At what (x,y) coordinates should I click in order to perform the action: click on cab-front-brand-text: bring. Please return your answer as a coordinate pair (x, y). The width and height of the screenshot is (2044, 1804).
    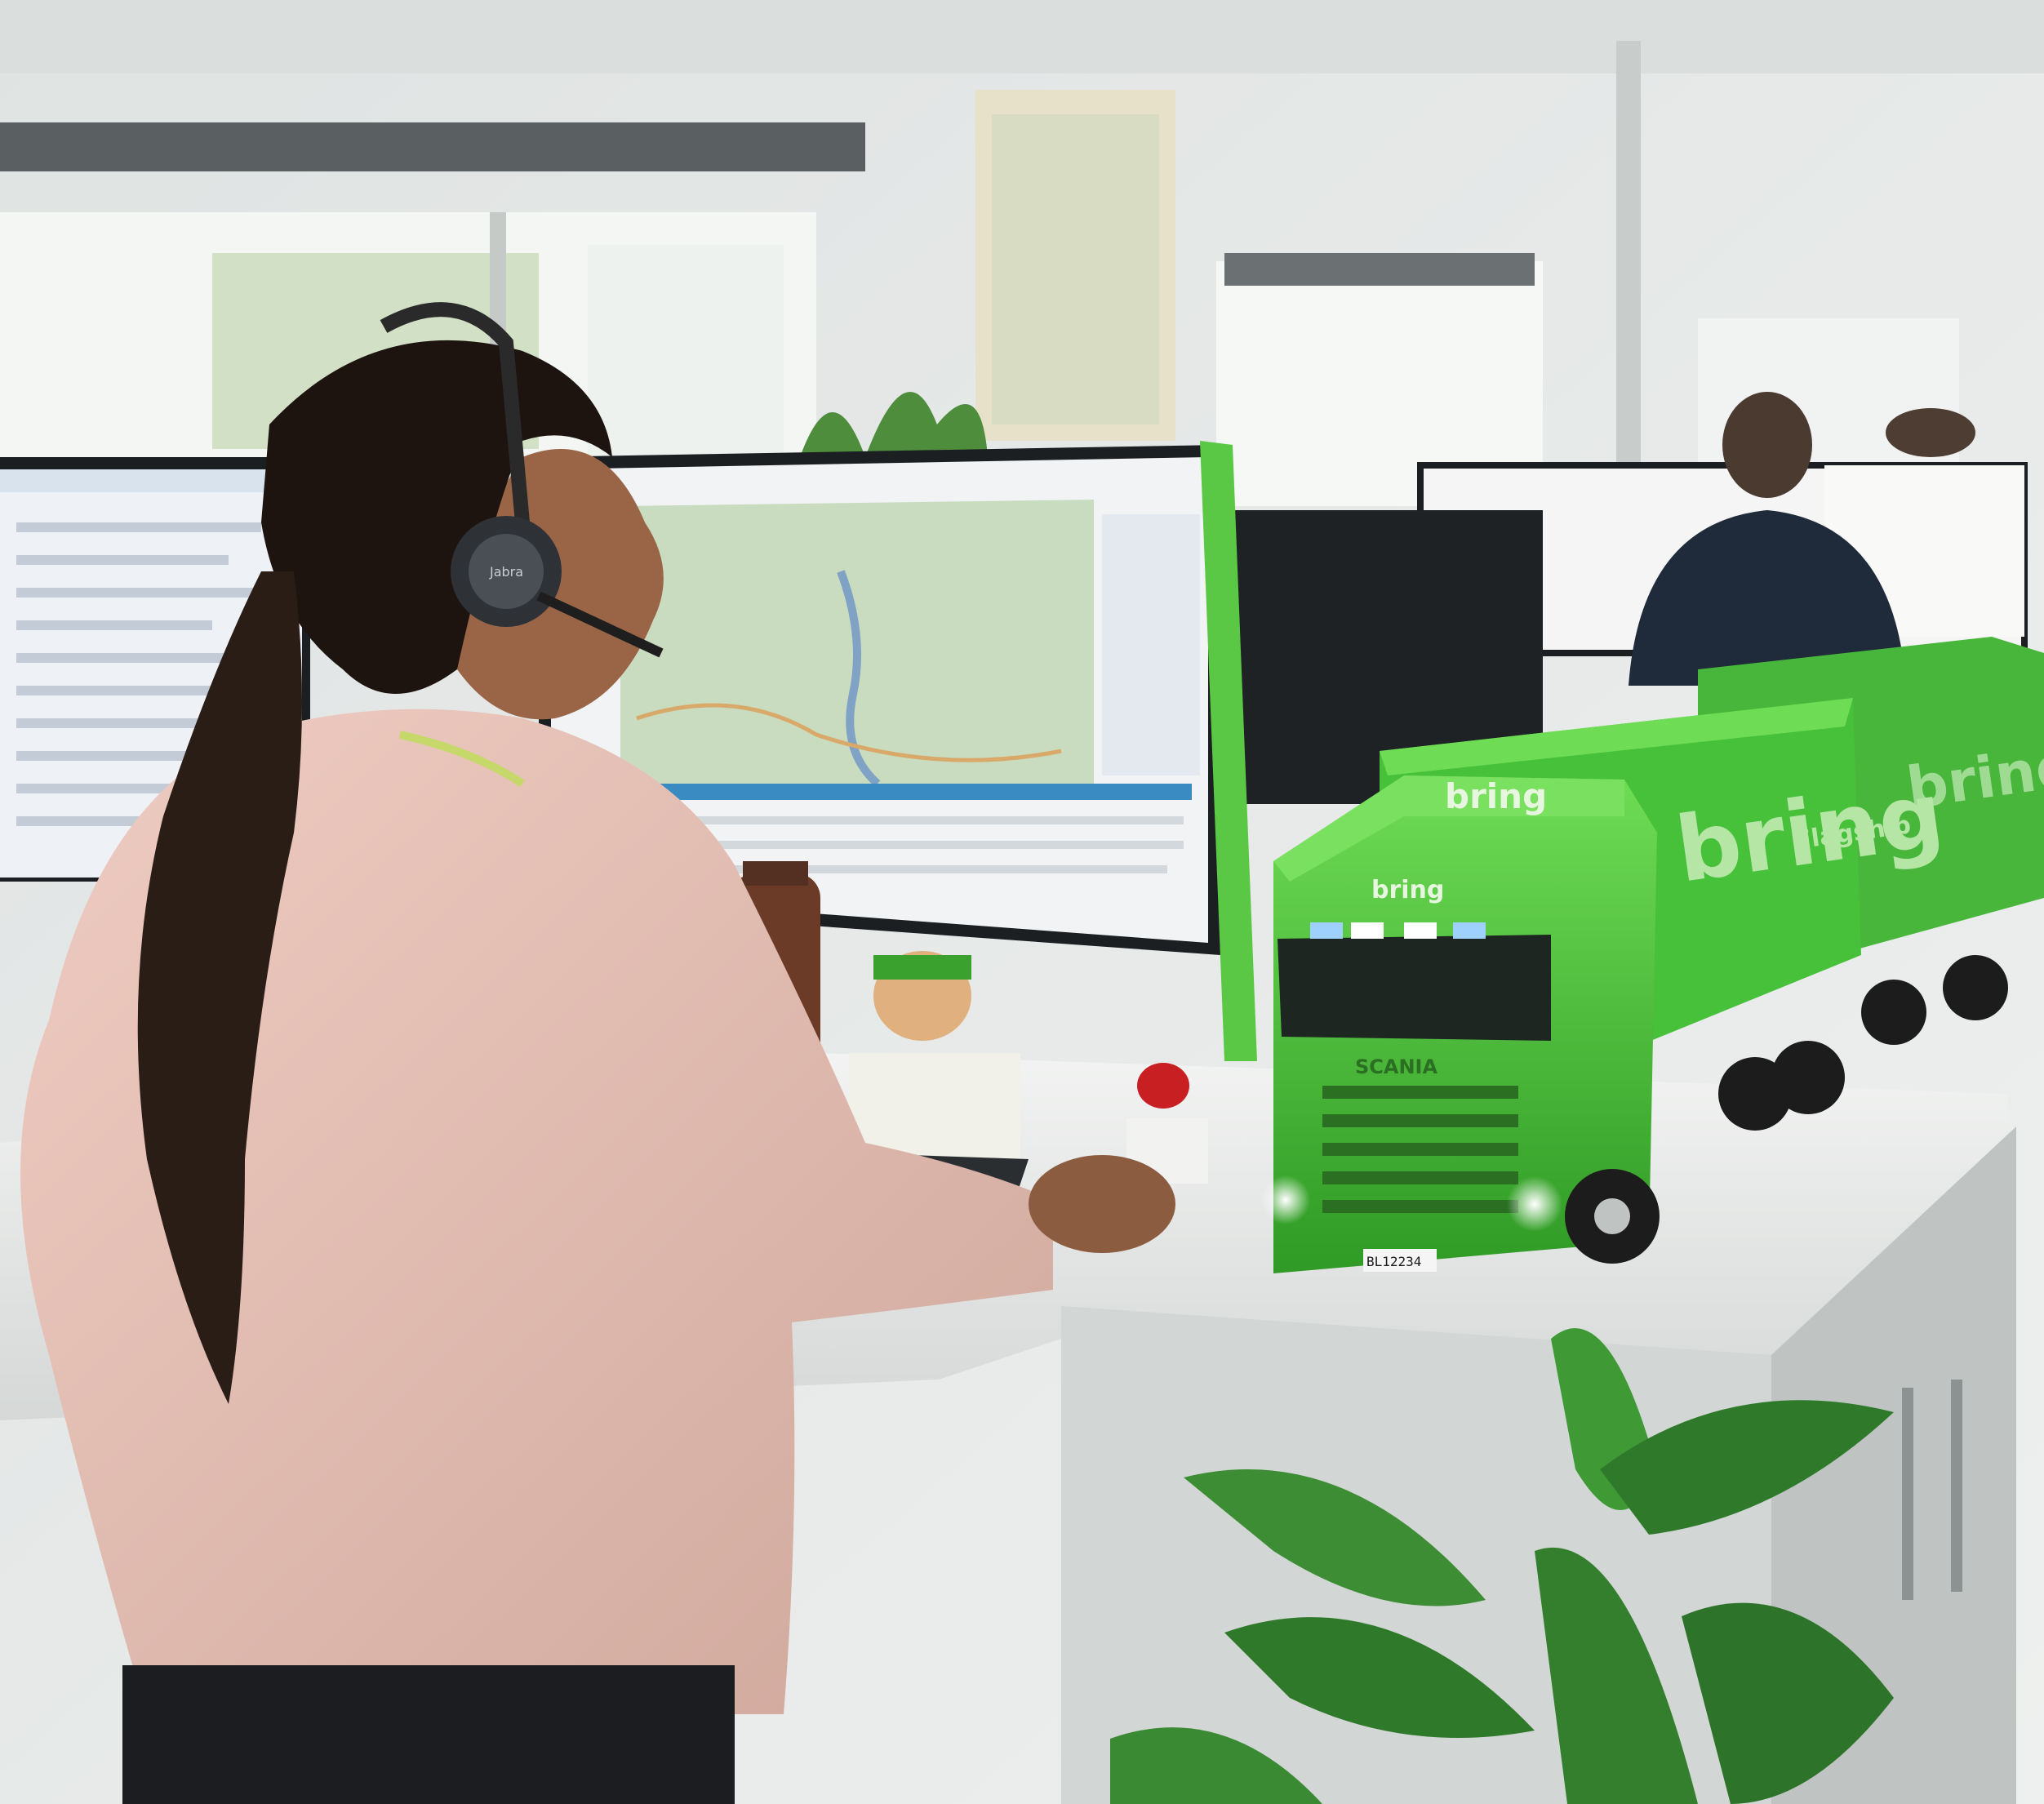
    Looking at the image, I should click on (1407, 890).